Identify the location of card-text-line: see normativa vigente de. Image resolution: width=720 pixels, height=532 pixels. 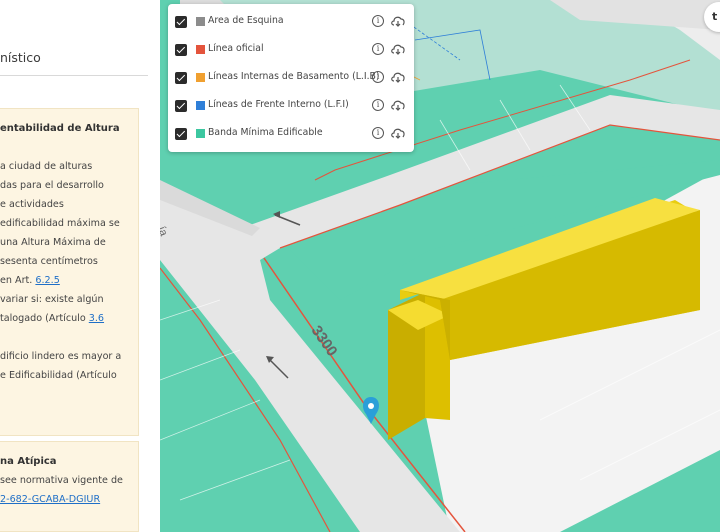
(61, 480).